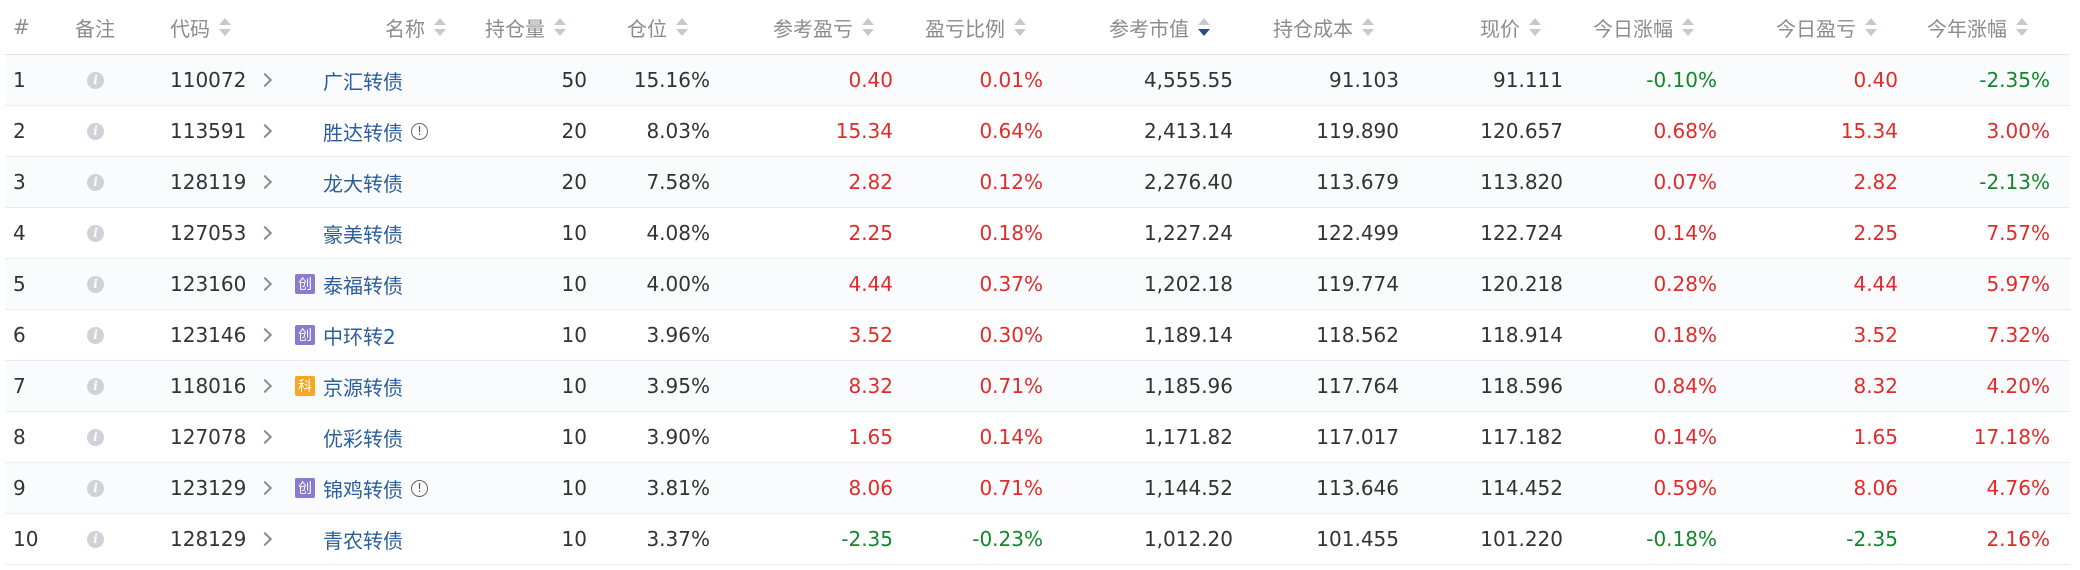 The width and height of the screenshot is (2080, 570). I want to click on bond-name: 胜达转债, so click(363, 131).